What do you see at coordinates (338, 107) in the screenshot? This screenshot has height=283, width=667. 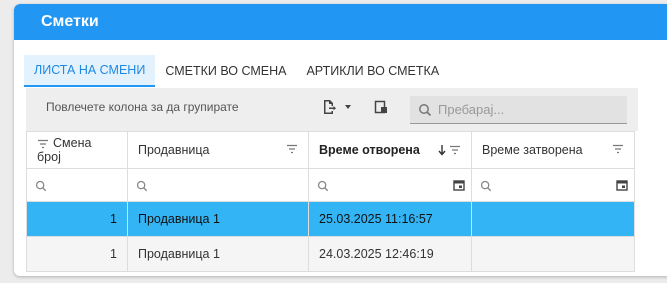 I see `export-button` at bounding box center [338, 107].